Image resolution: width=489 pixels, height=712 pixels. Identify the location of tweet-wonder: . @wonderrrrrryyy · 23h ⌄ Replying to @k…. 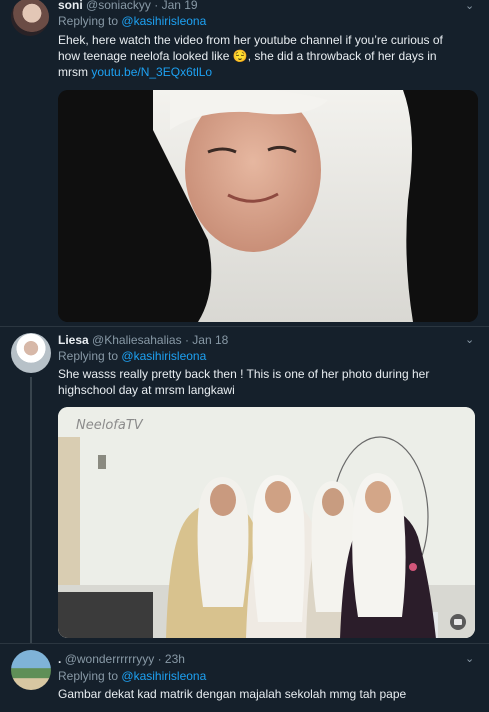
(244, 678).